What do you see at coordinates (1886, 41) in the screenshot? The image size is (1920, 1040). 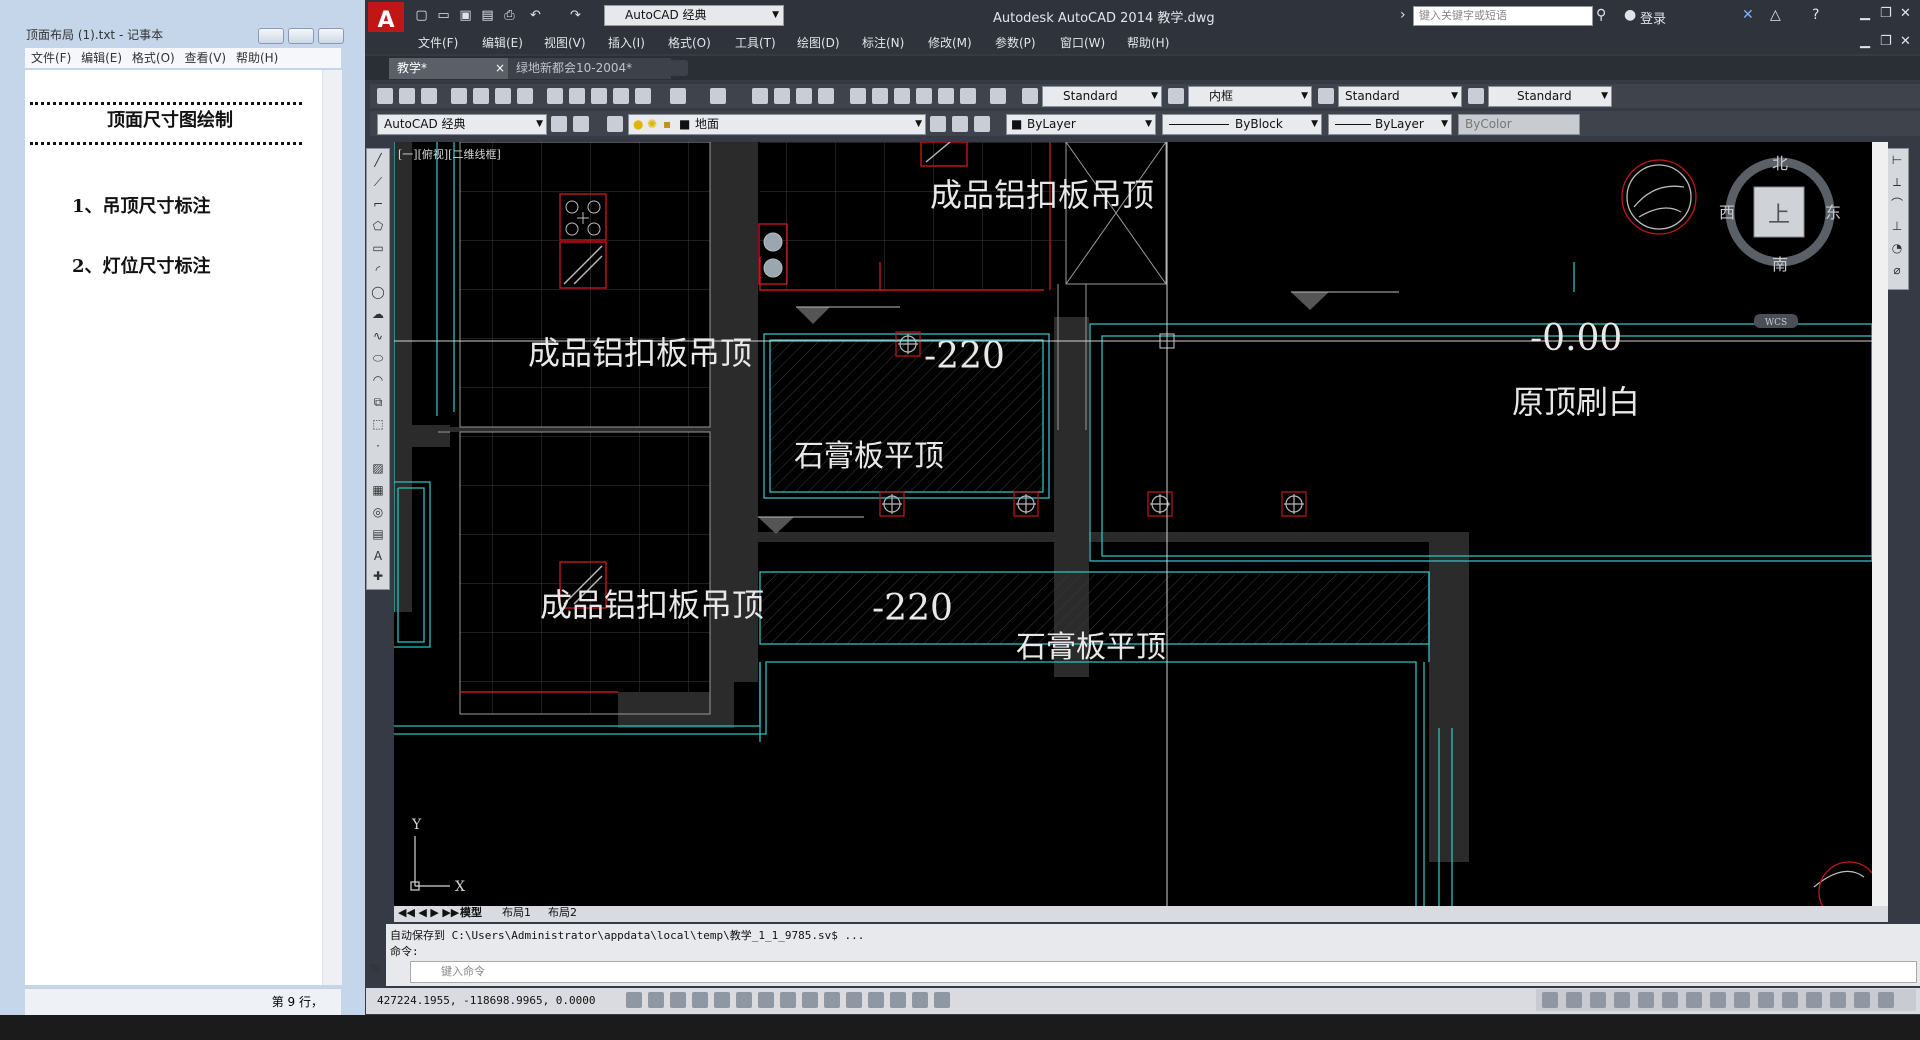 I see `doc-restore-button: ❐` at bounding box center [1886, 41].